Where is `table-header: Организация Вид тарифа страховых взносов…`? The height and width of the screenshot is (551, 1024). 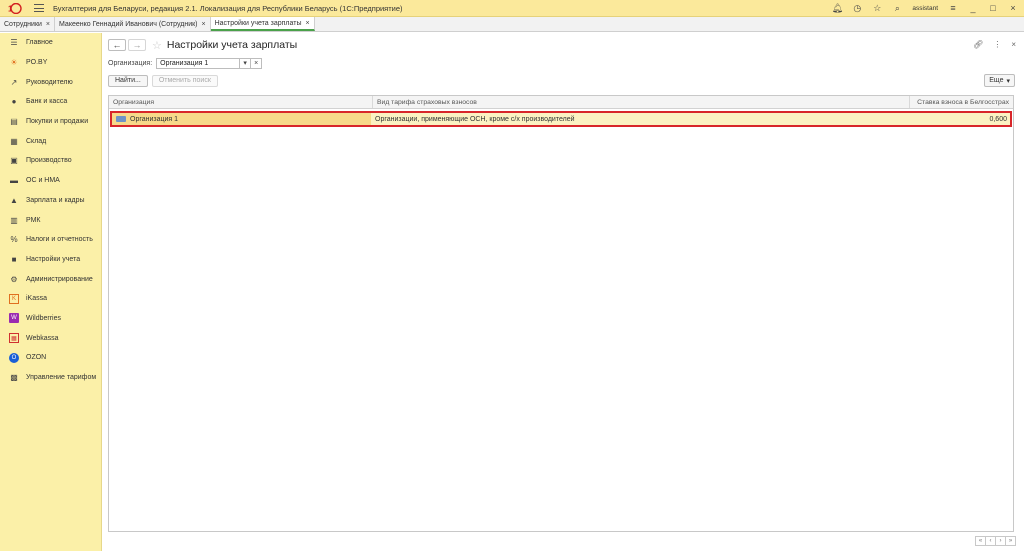 table-header: Организация Вид тарифа страховых взносов… is located at coordinates (561, 102).